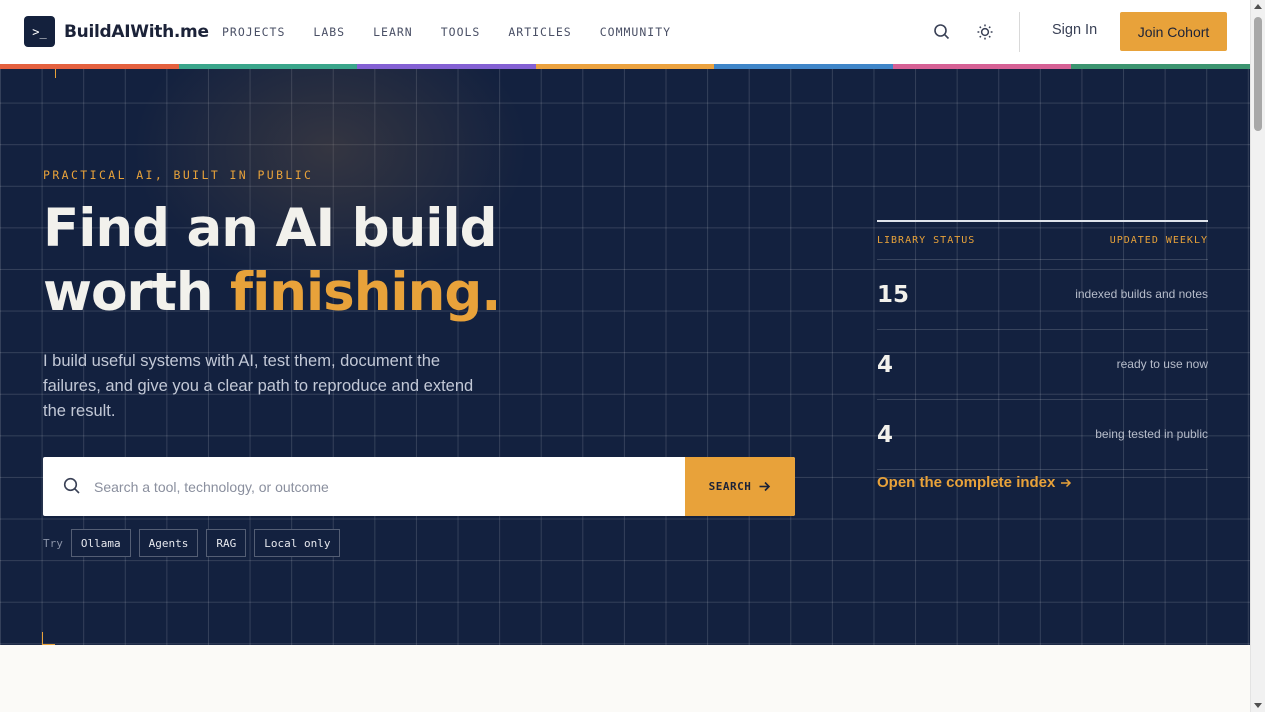  I want to click on search-suggestions: Try Ollama Agents RAG Local only, so click(192, 543).